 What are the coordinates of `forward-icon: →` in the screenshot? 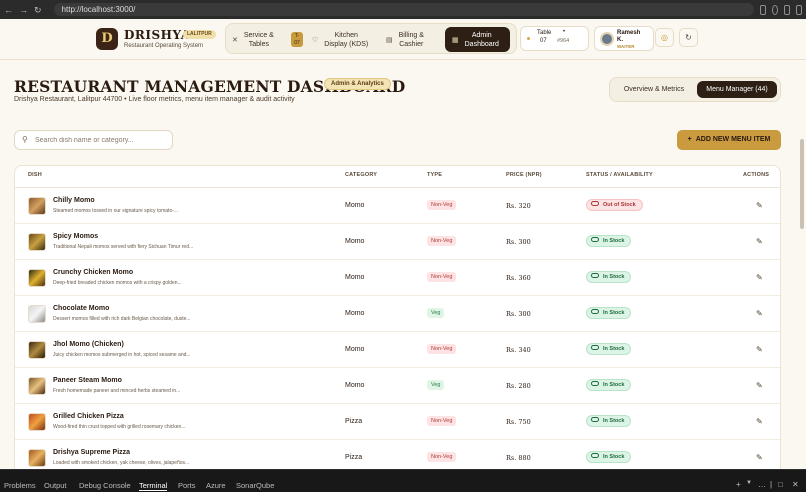 It's located at (23, 10).